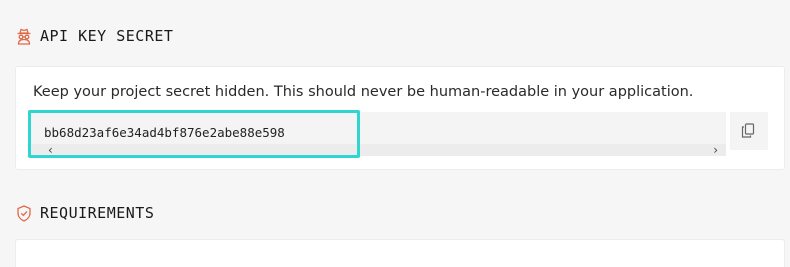 The width and height of the screenshot is (790, 267). Describe the element at coordinates (164, 132) in the screenshot. I see `secret-value: bb68d23af6e34ad4bf876e2abe88e598` at that location.